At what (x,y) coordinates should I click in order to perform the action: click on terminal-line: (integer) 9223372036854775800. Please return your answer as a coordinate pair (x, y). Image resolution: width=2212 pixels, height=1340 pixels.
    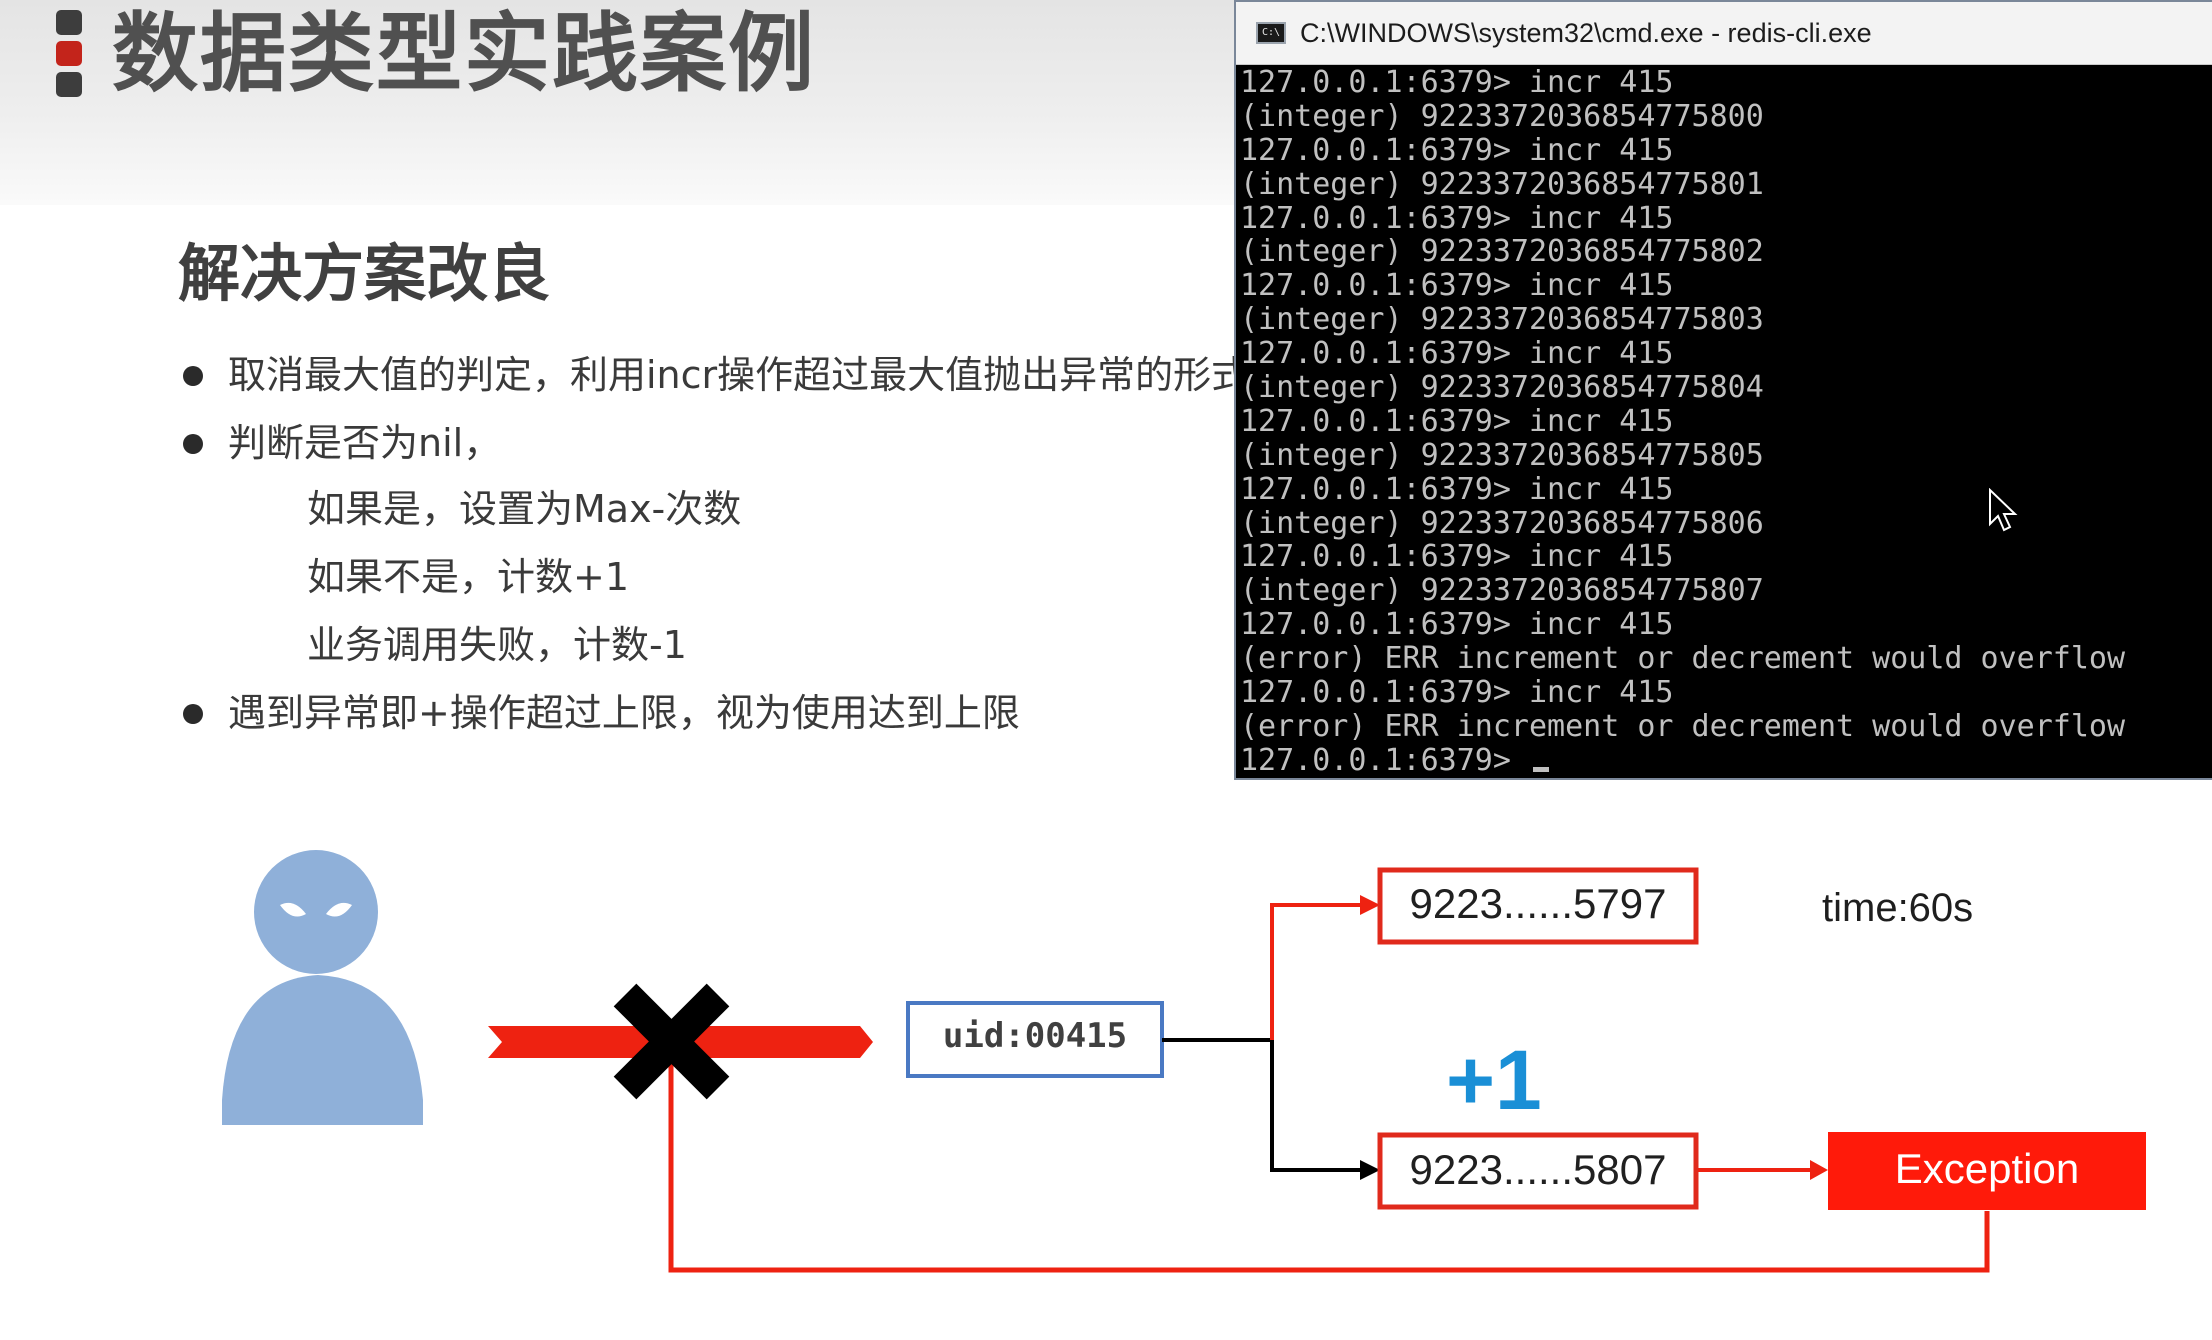
    Looking at the image, I should click on (1502, 116).